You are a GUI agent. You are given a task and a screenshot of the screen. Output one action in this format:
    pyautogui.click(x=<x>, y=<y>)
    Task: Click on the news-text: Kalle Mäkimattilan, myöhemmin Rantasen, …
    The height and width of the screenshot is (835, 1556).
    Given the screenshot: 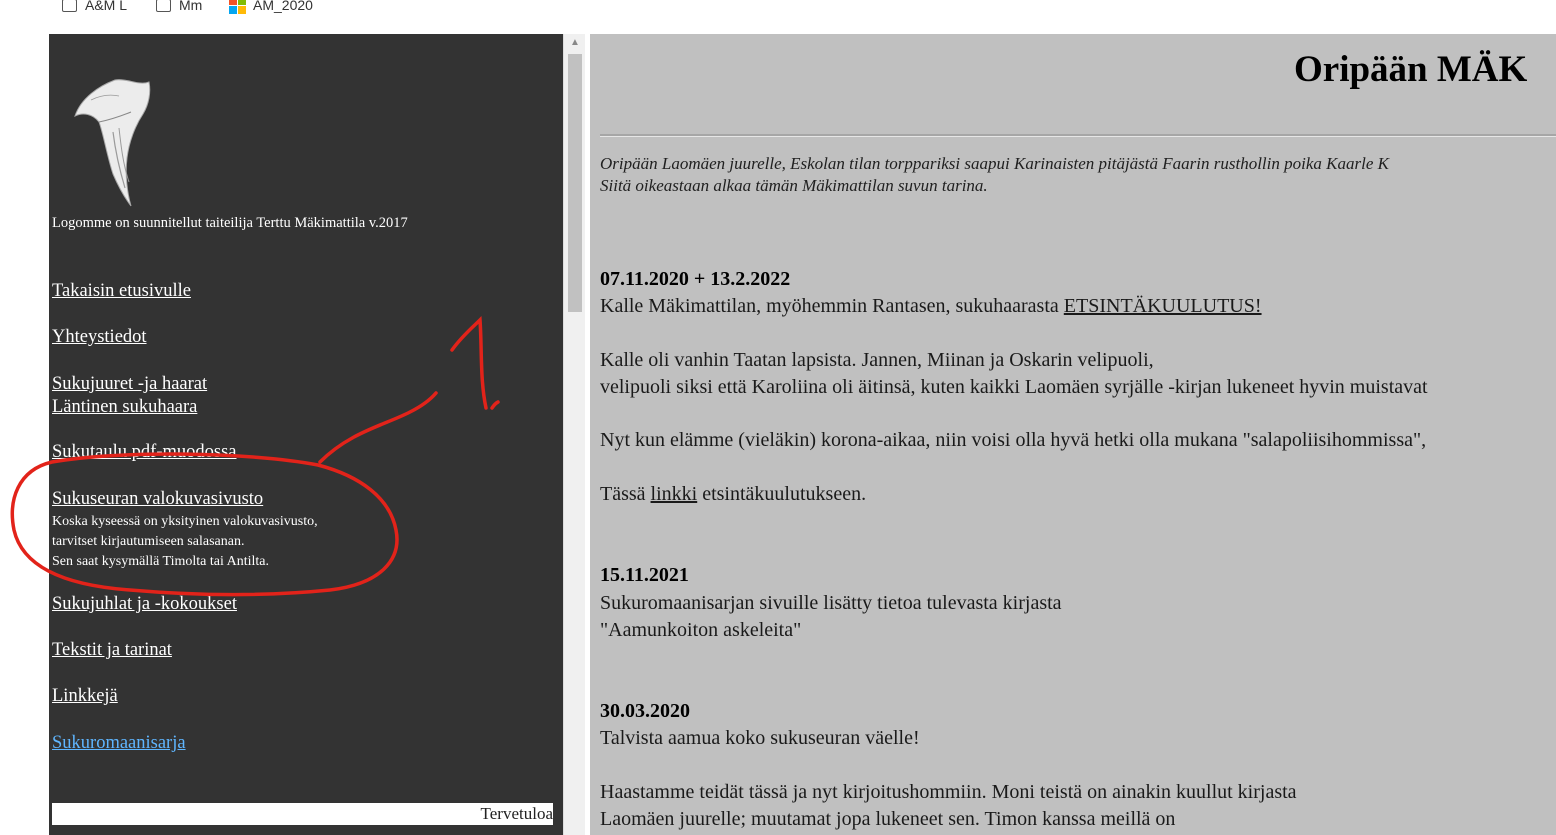 What is the action you would take?
    pyautogui.click(x=931, y=306)
    